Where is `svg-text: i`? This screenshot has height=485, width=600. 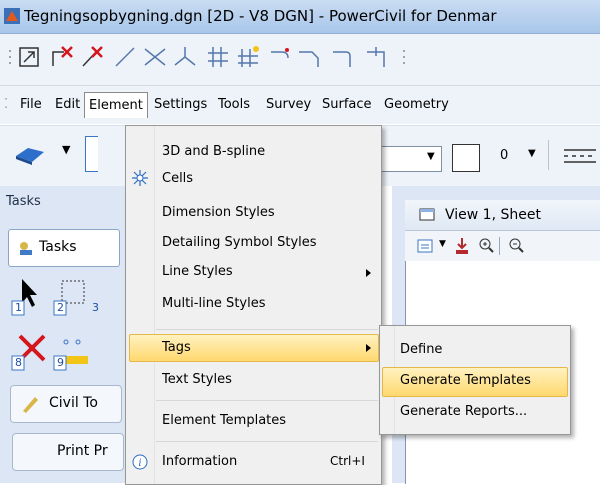 svg-text: i is located at coordinates (139, 463).